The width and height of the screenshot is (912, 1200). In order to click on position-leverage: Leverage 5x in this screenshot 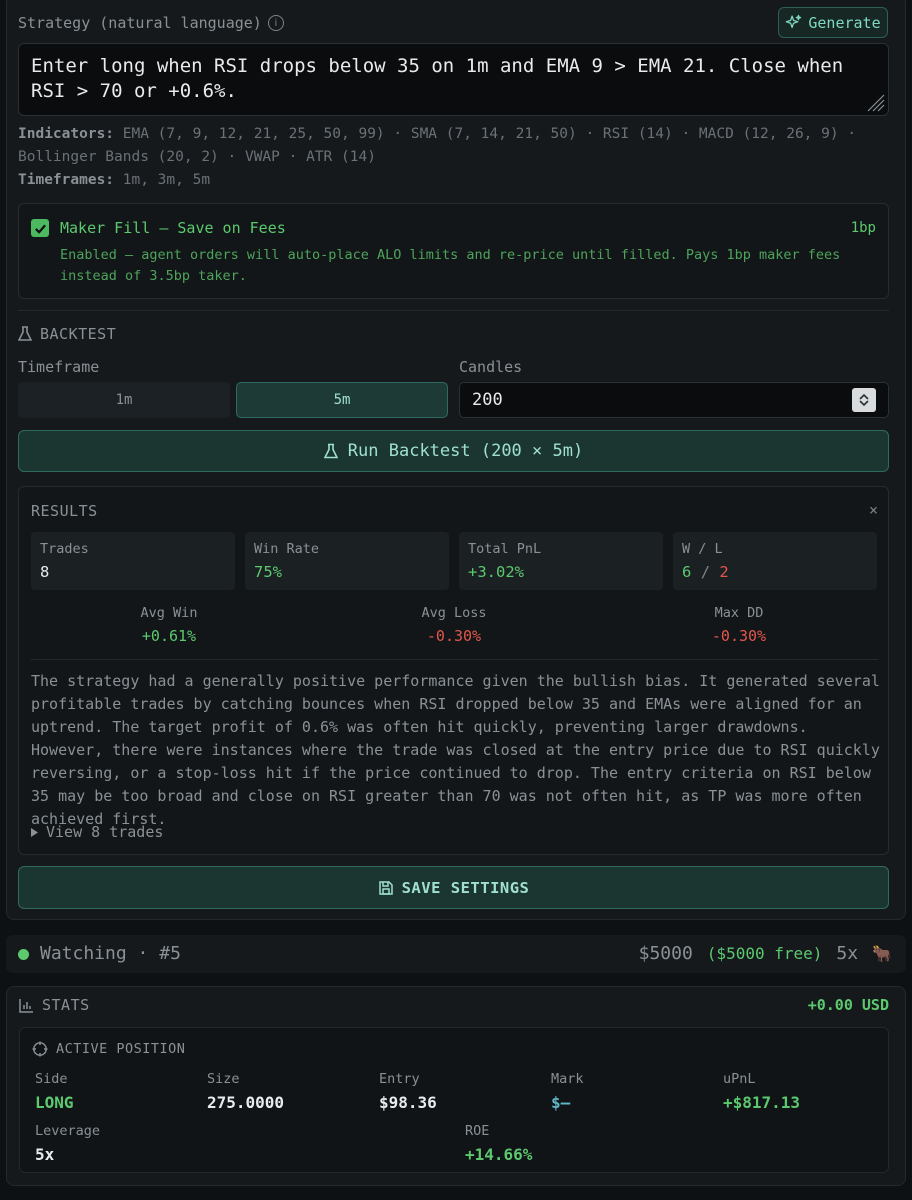, I will do `click(67, 1143)`.